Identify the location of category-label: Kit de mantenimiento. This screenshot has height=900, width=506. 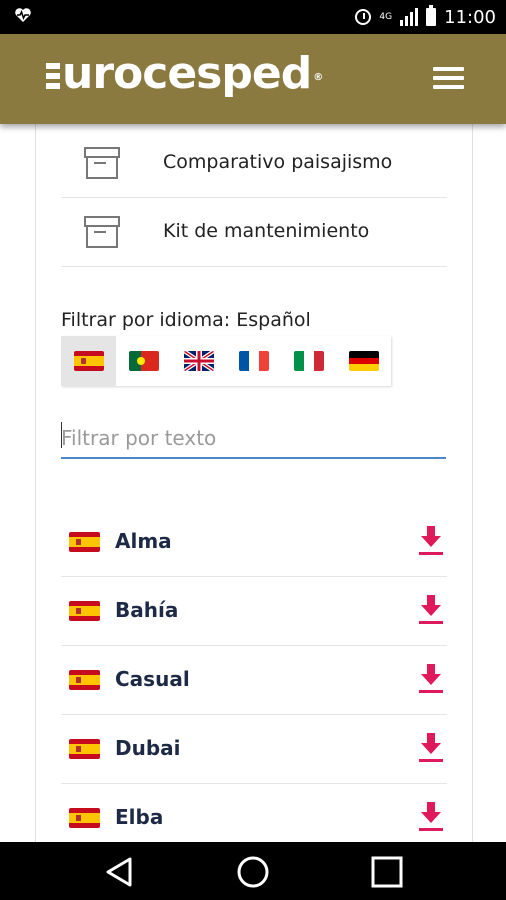
(266, 231).